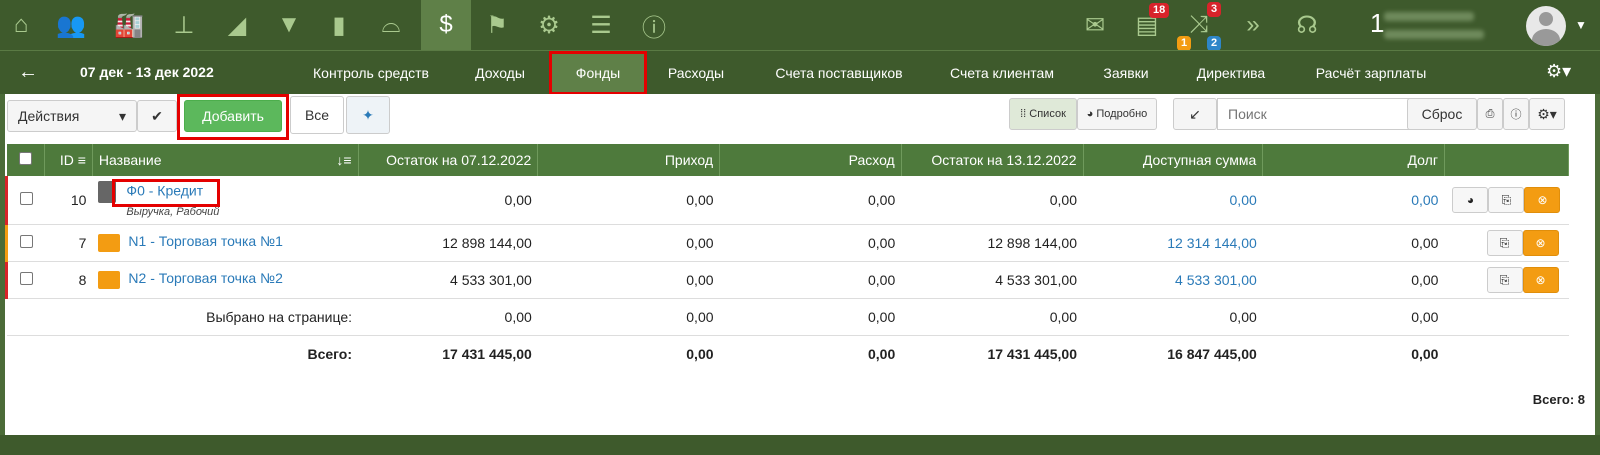 Image resolution: width=1600 pixels, height=455 pixels. I want to click on reset-button: Сброс, so click(1442, 114).